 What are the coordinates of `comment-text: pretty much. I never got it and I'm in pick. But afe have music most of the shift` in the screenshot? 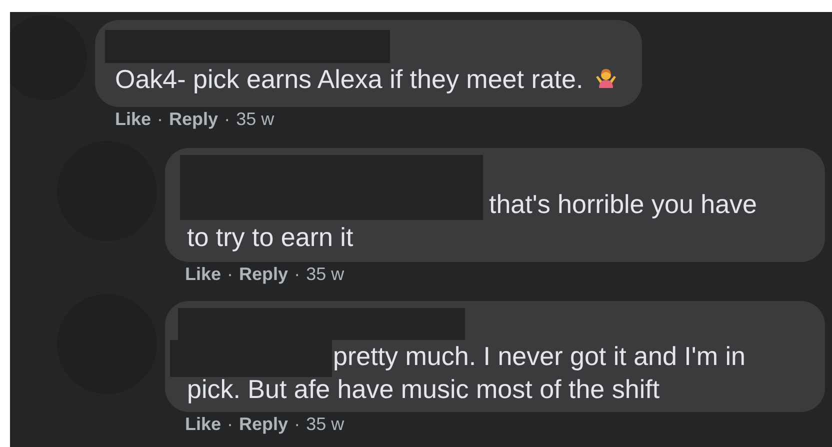 It's located at (466, 372).